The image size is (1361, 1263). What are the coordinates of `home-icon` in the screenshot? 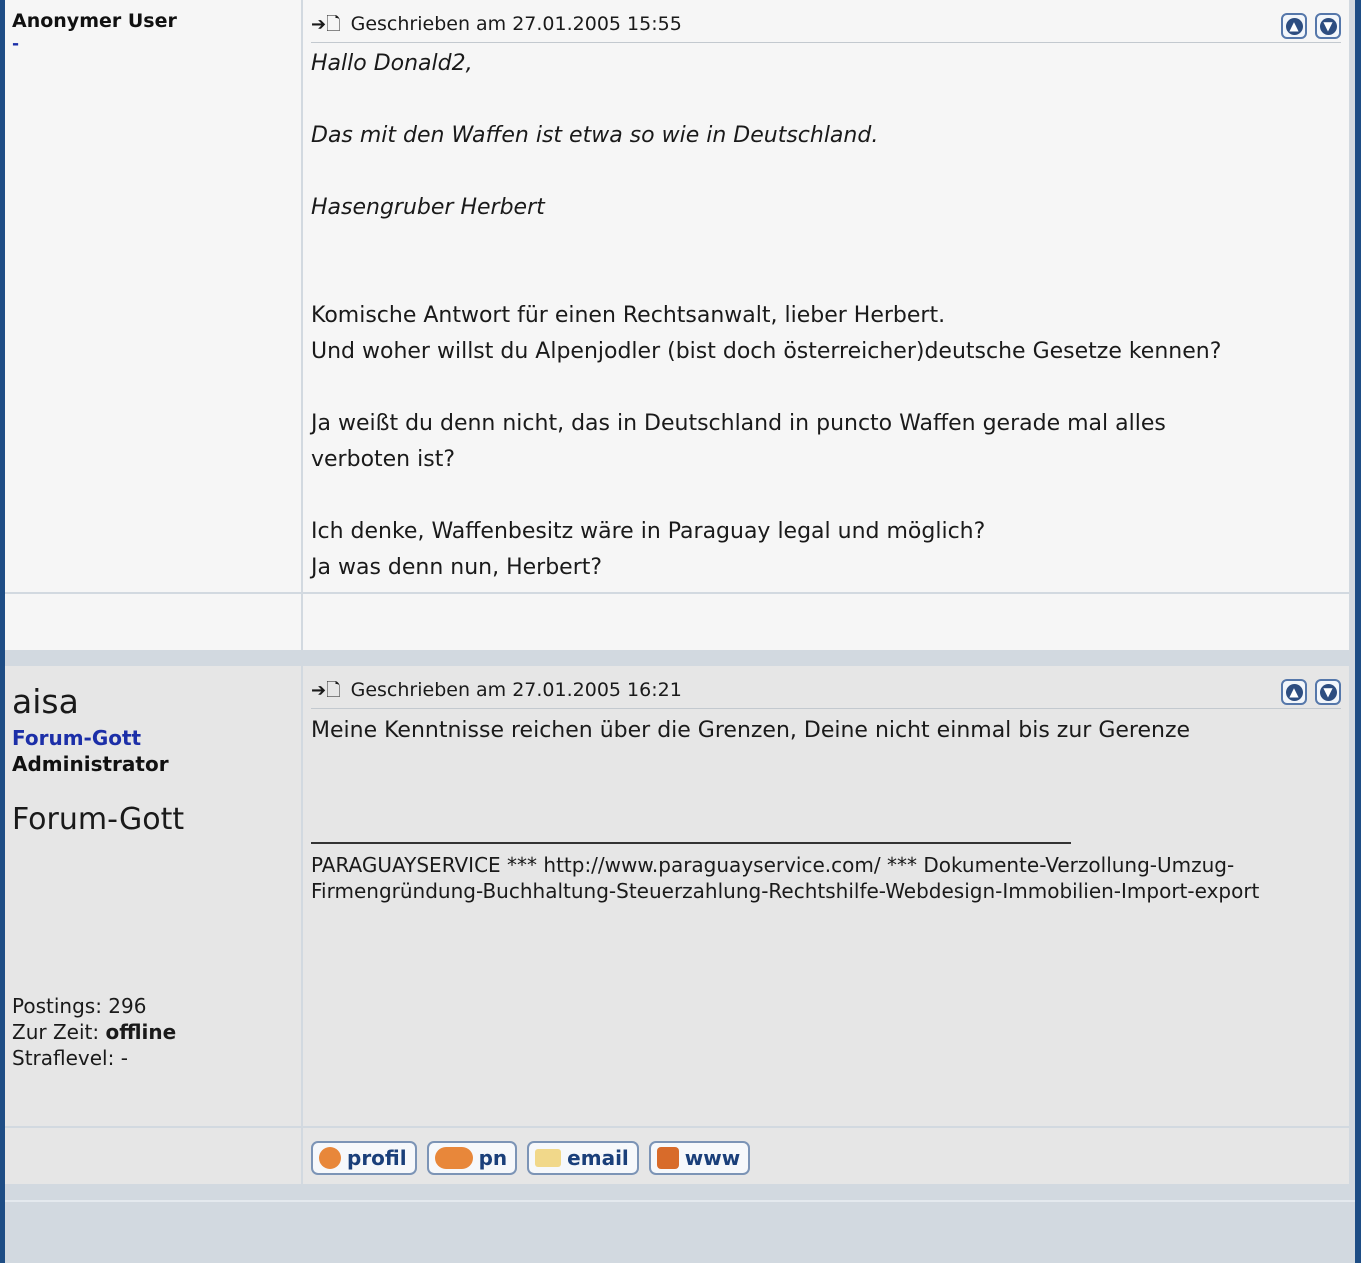 It's located at (667, 1158).